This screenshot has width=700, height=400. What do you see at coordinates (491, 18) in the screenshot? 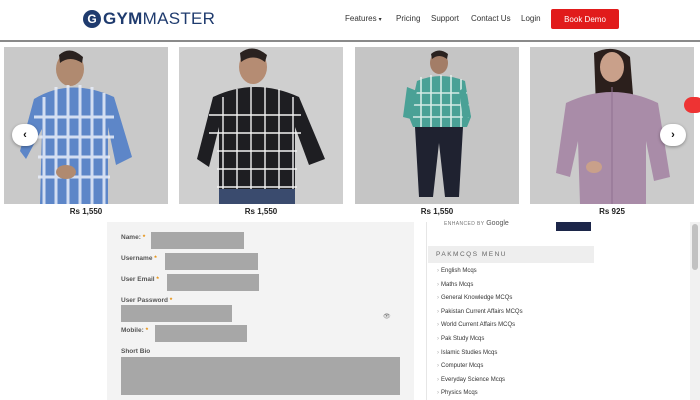
I see `nav-contact-us: Contact Us` at bounding box center [491, 18].